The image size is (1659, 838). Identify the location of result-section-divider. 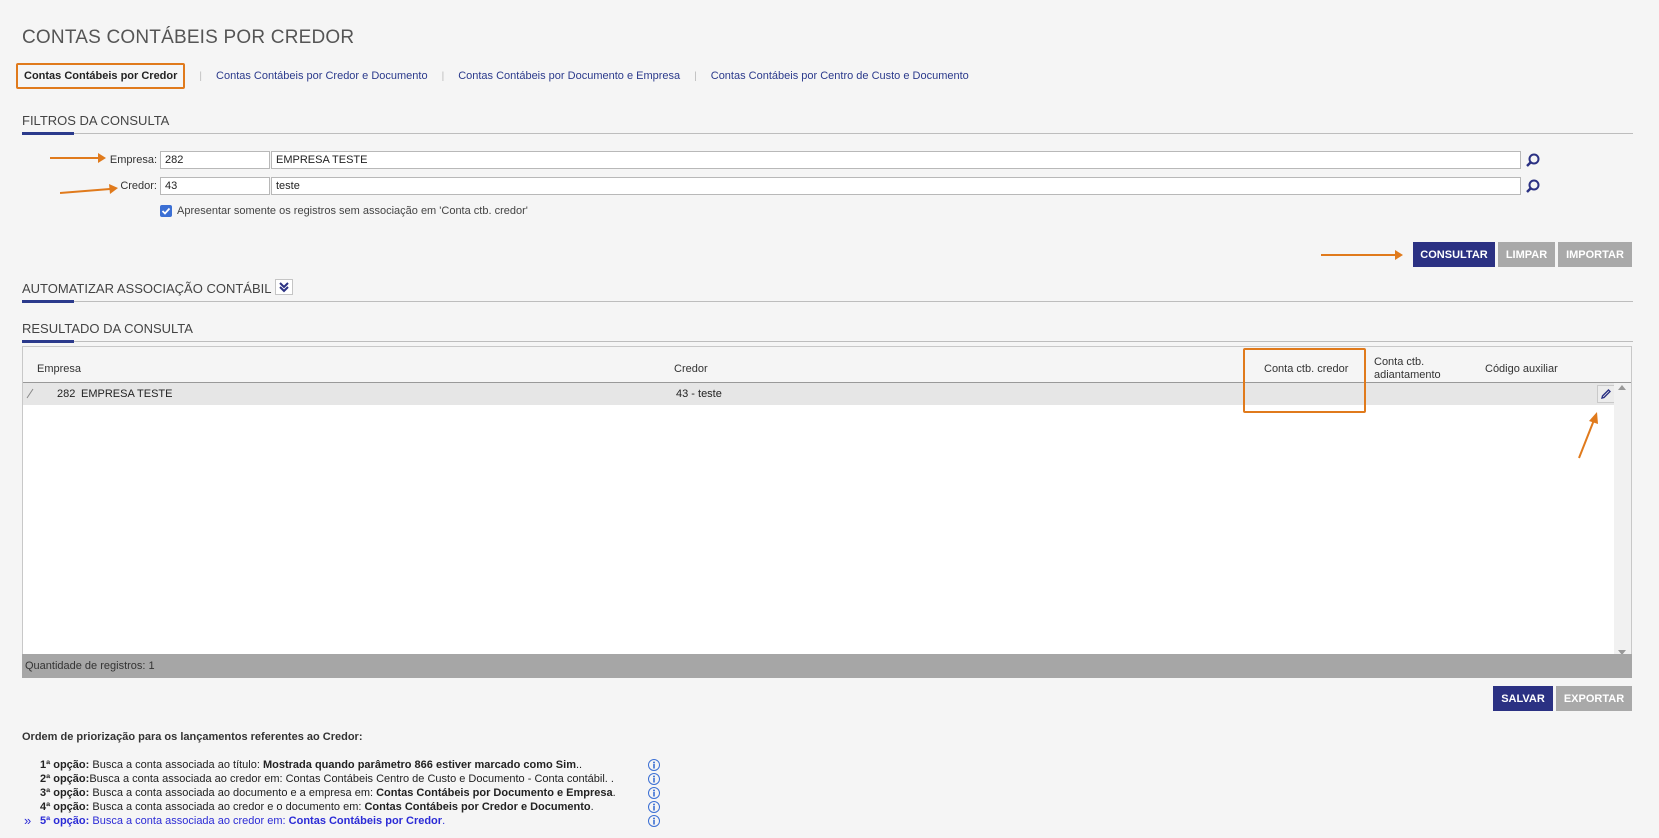
(827, 341).